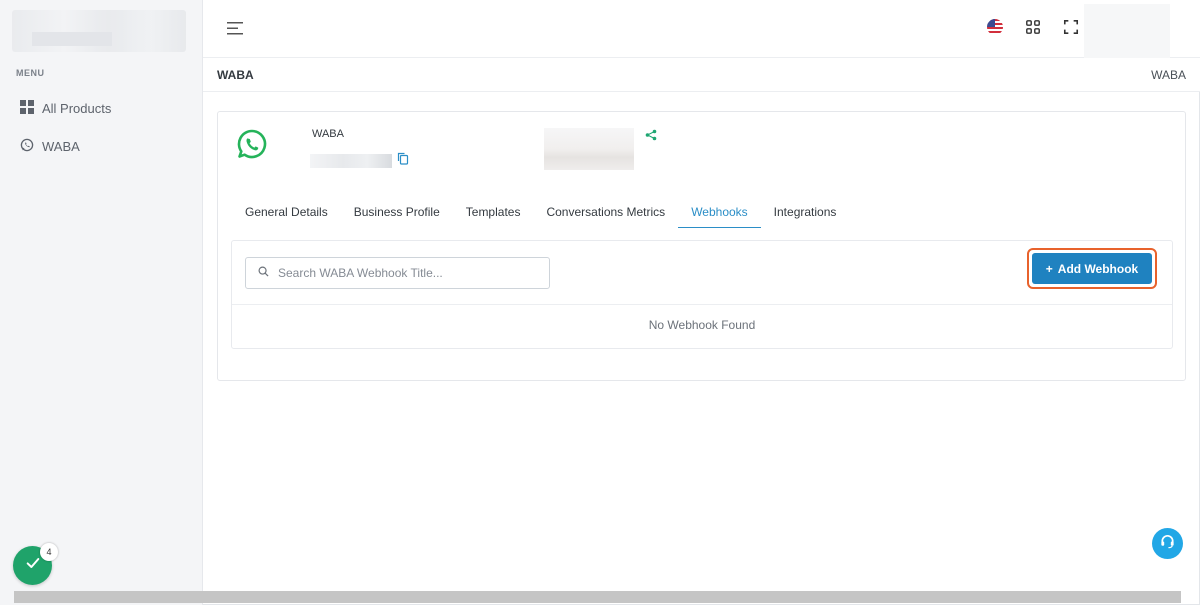  I want to click on sidebar-item-waba: WABA, so click(50, 146).